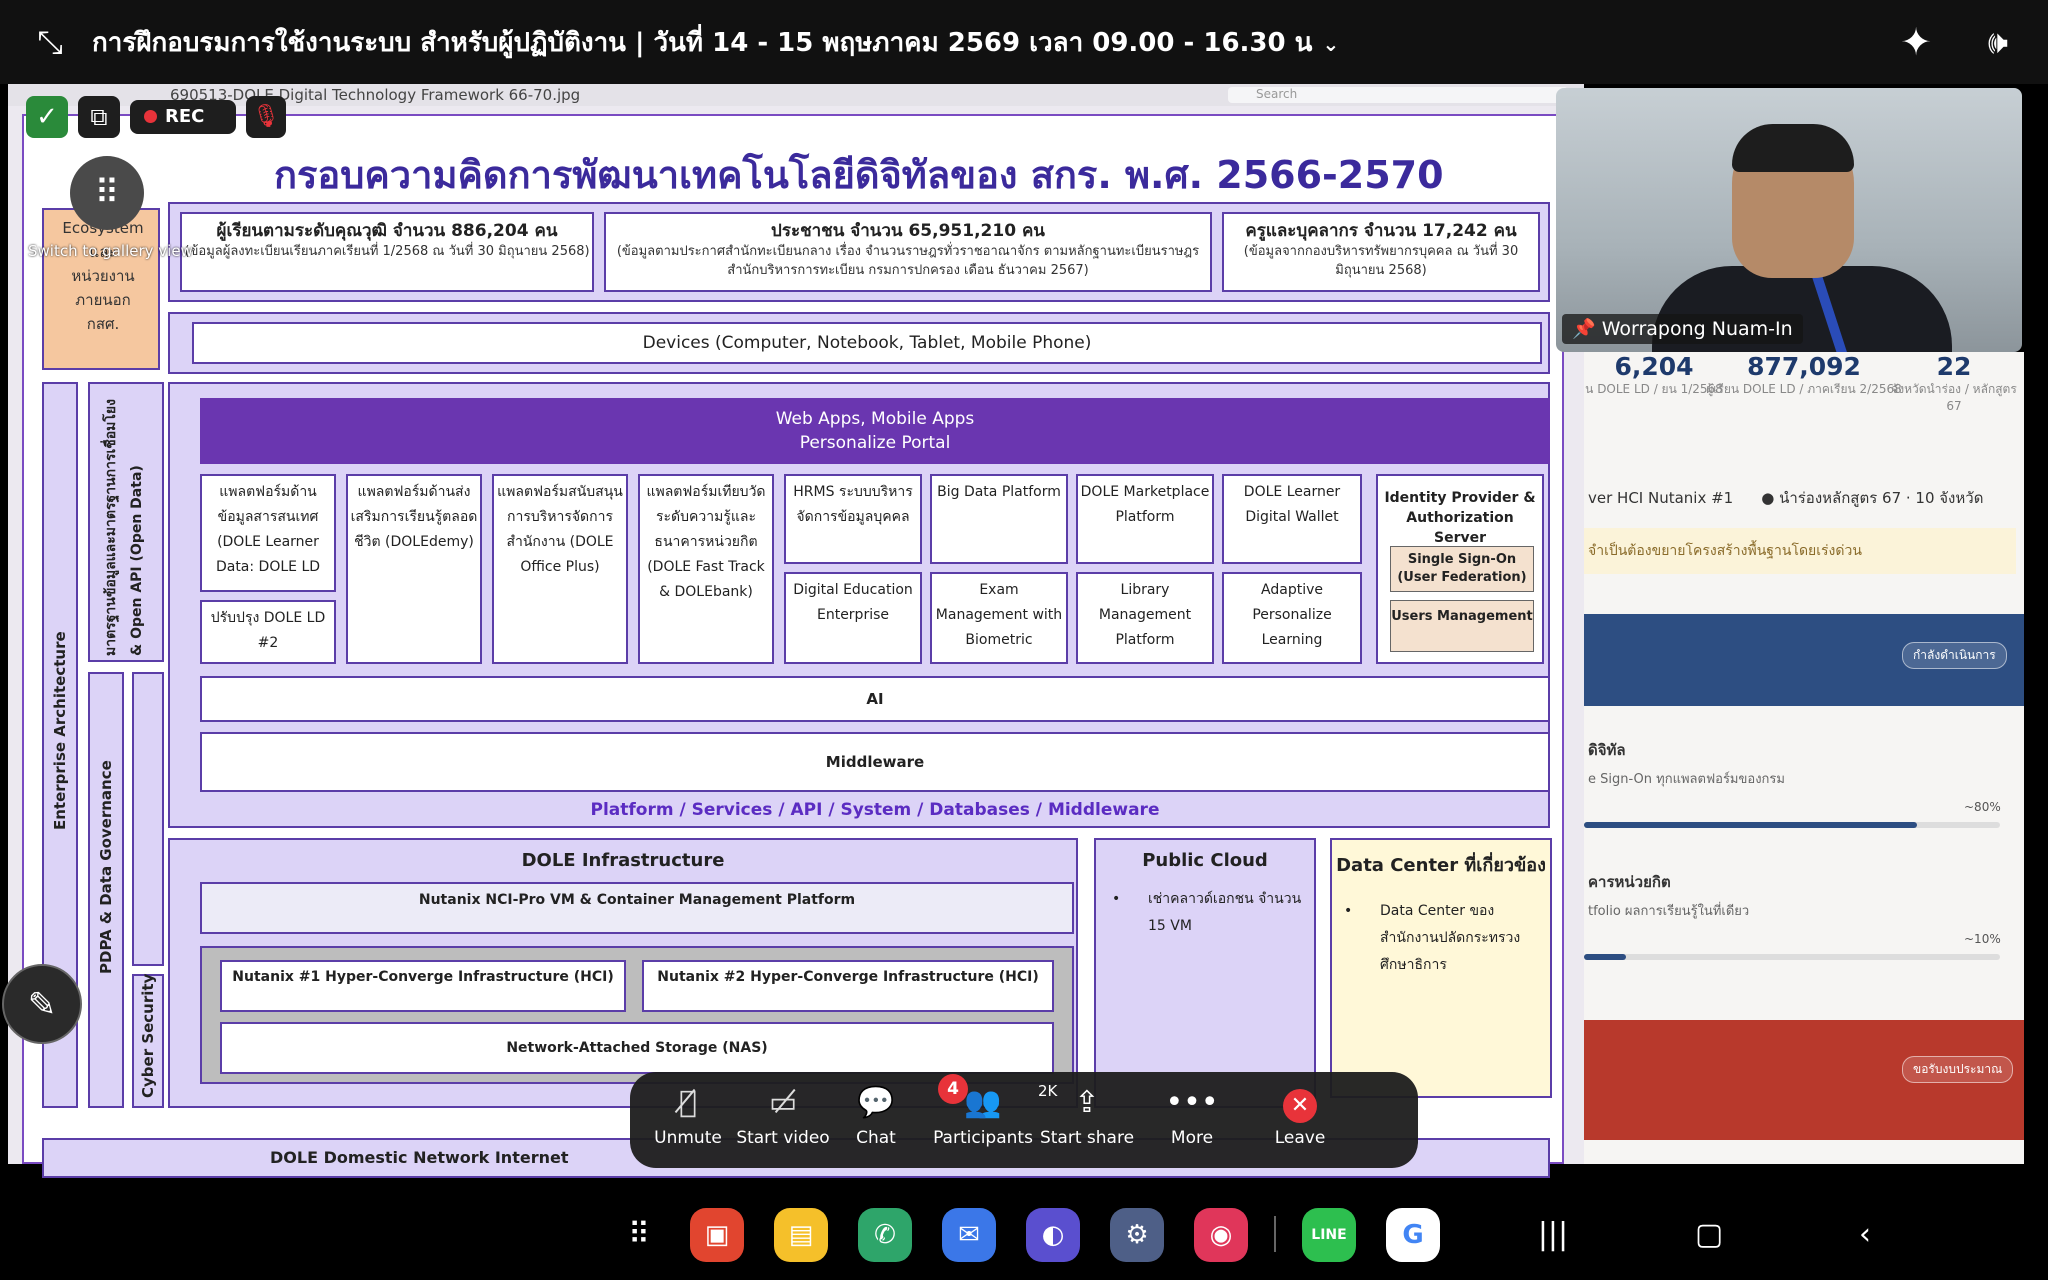 Image resolution: width=2048 pixels, height=1280 pixels. I want to click on annotate-pencil-icon: ✎, so click(42, 1004).